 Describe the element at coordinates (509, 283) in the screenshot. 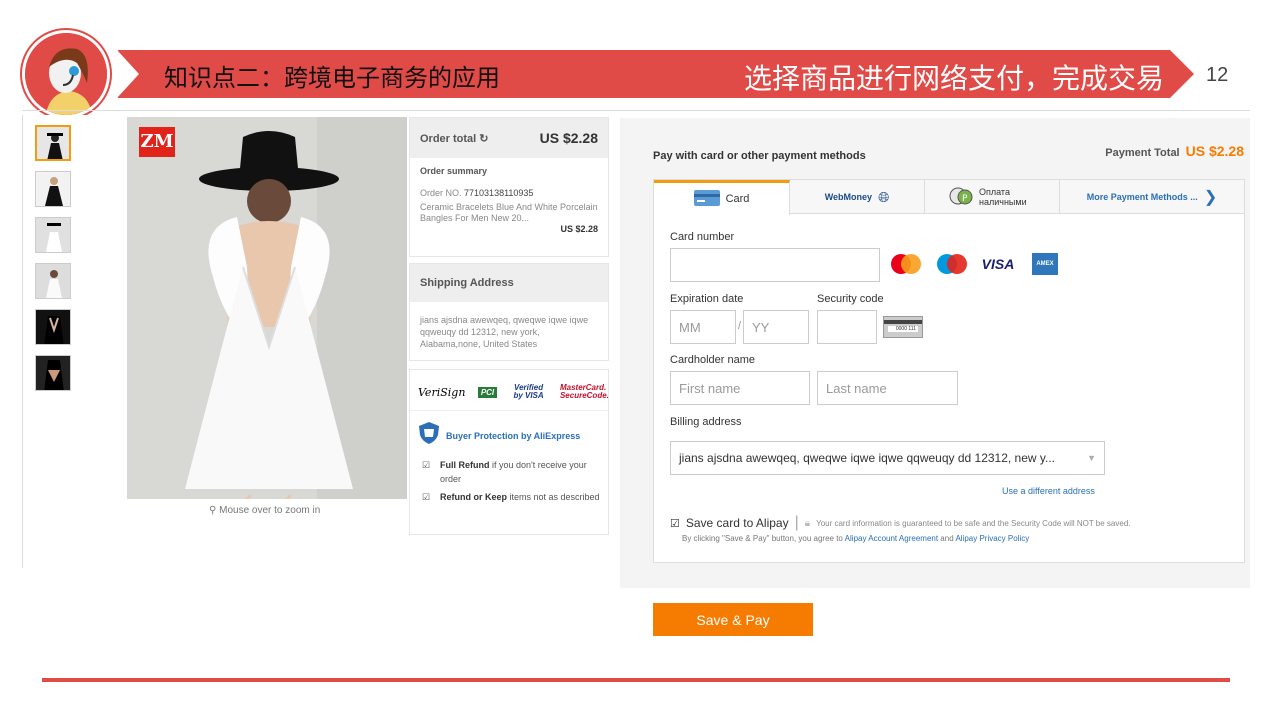

I see `shipping-label: Shipping Address` at that location.